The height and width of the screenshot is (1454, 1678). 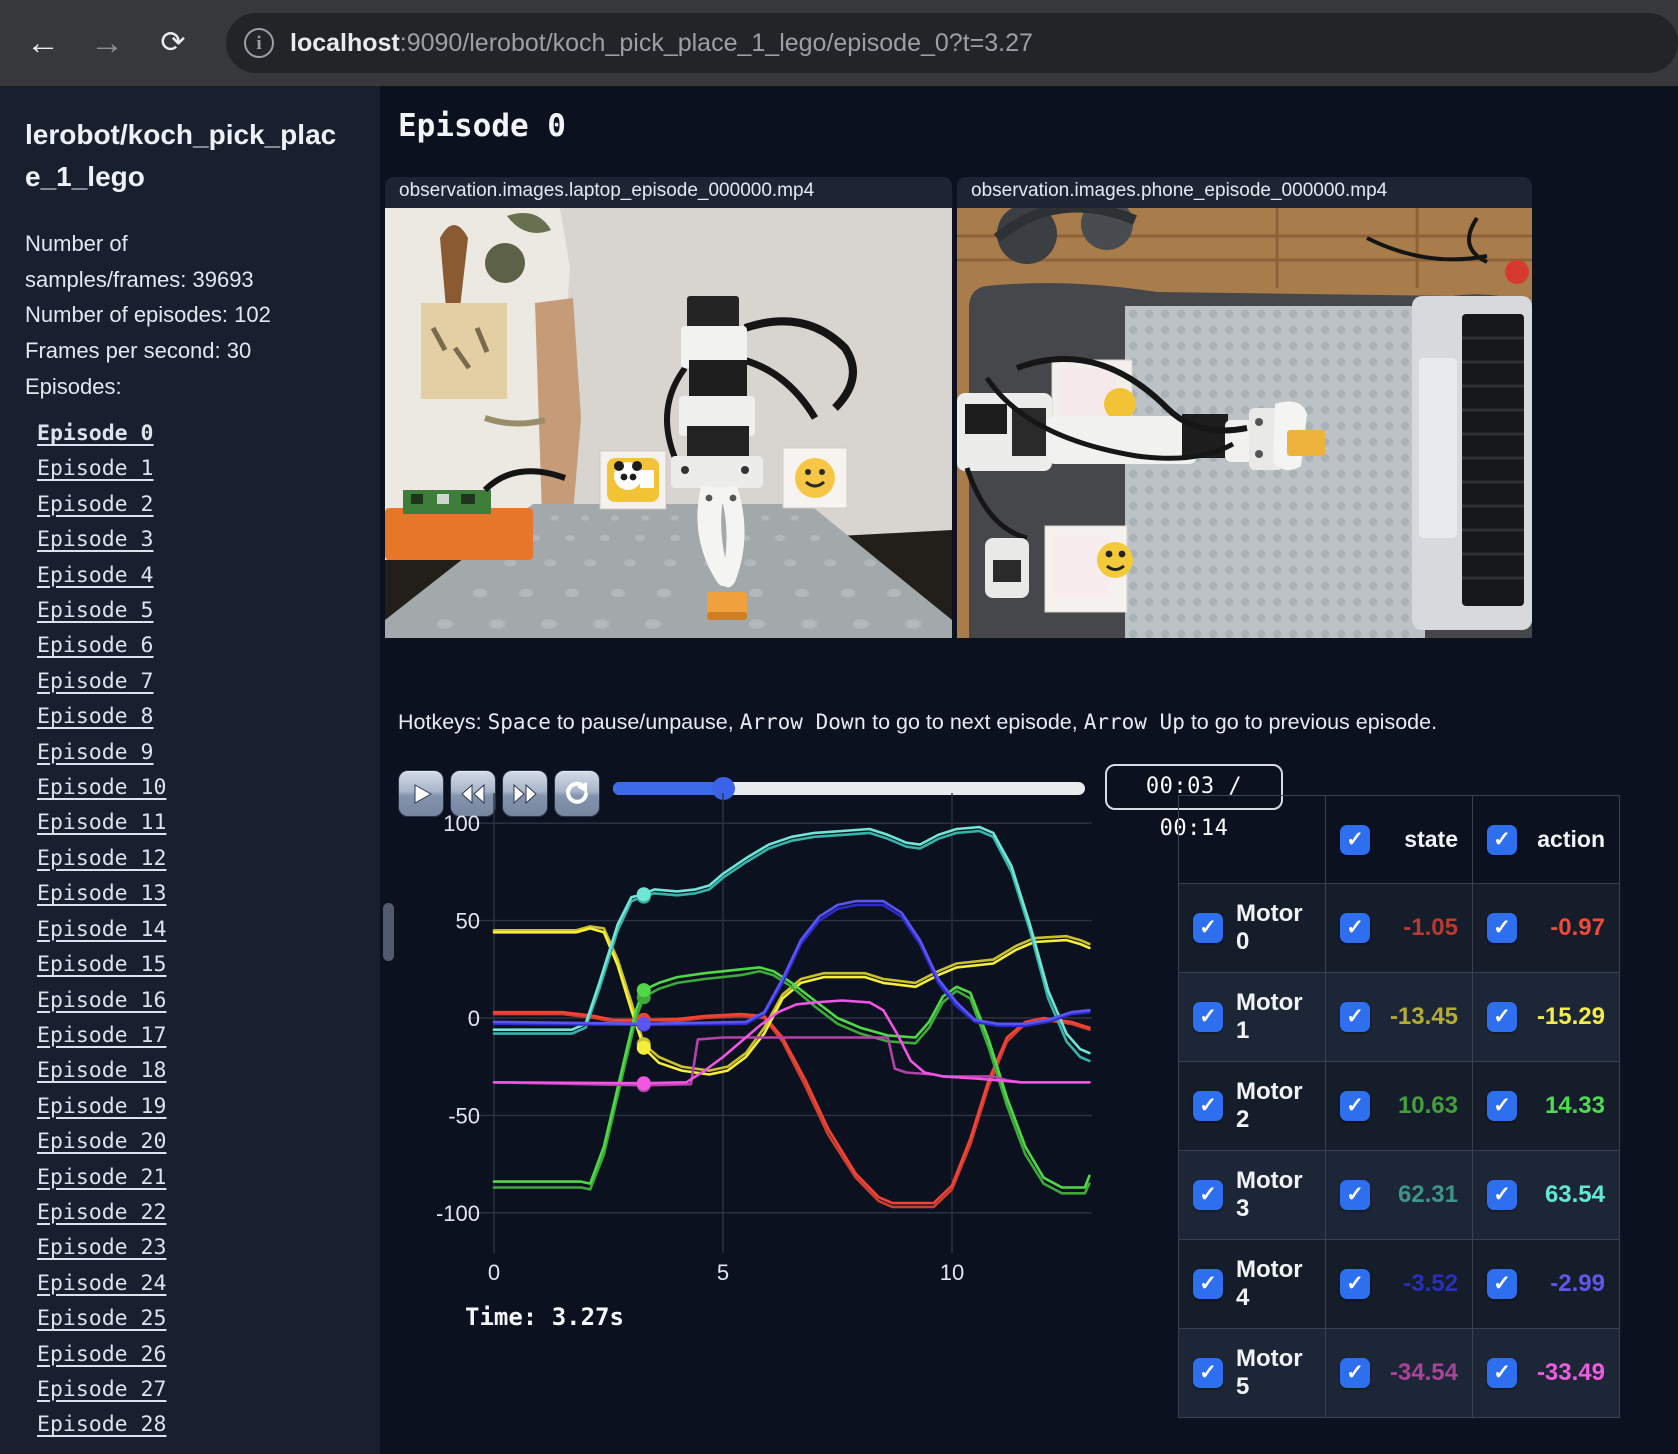 What do you see at coordinates (43, 43) in the screenshot?
I see `back-icon: ←` at bounding box center [43, 43].